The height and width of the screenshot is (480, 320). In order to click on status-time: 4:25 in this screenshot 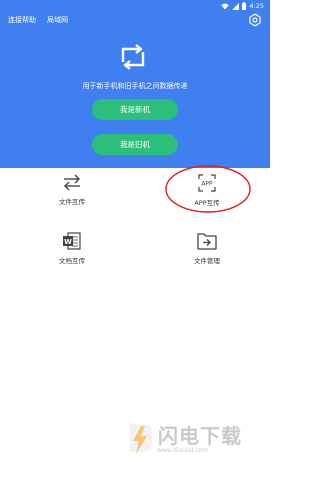, I will do `click(256, 6)`.